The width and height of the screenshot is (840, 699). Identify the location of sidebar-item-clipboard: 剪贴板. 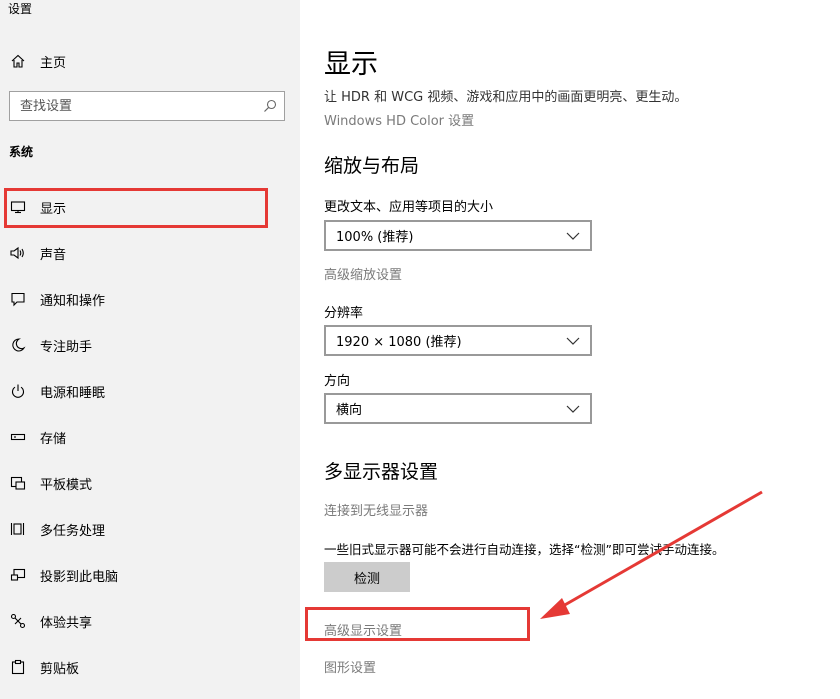
(150, 667).